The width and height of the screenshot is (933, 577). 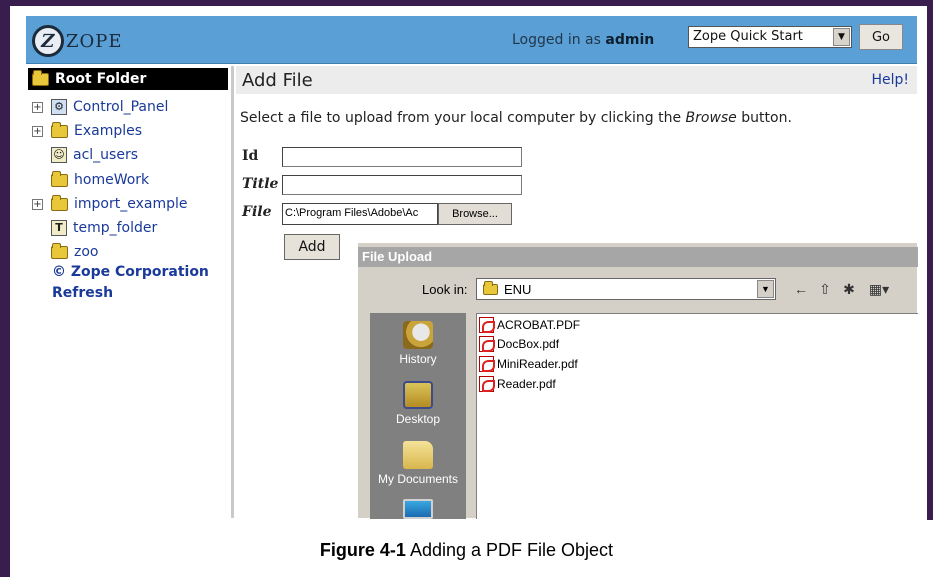 I want to click on file-item-minireader: MiniReader.pdf, so click(x=528, y=364).